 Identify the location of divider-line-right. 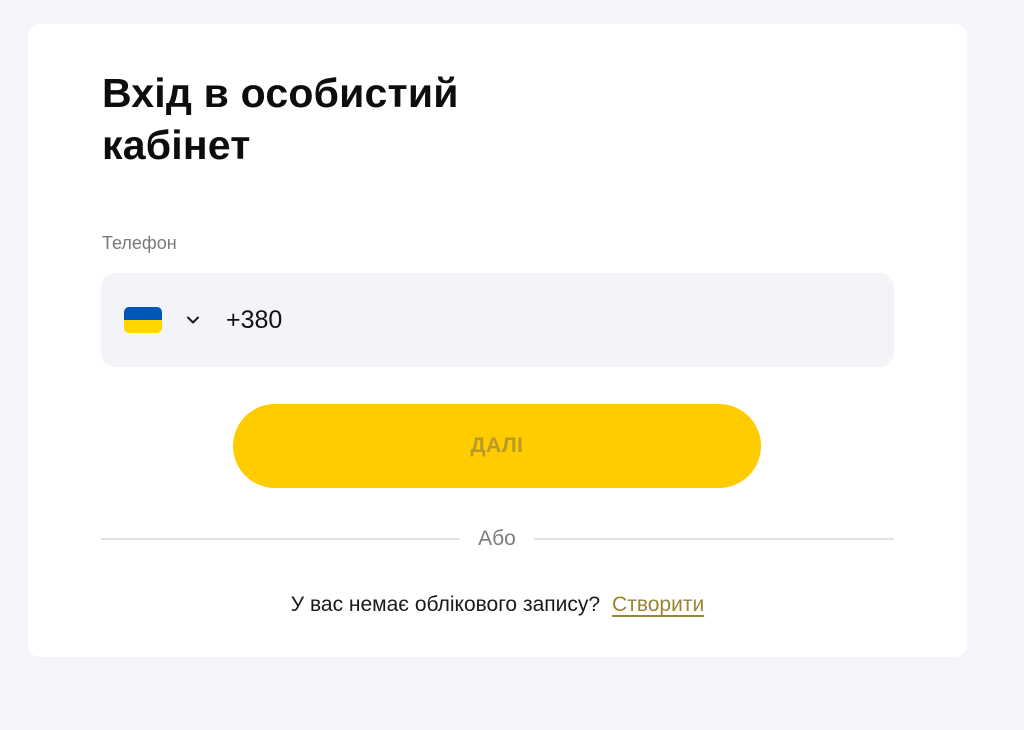
(714, 539).